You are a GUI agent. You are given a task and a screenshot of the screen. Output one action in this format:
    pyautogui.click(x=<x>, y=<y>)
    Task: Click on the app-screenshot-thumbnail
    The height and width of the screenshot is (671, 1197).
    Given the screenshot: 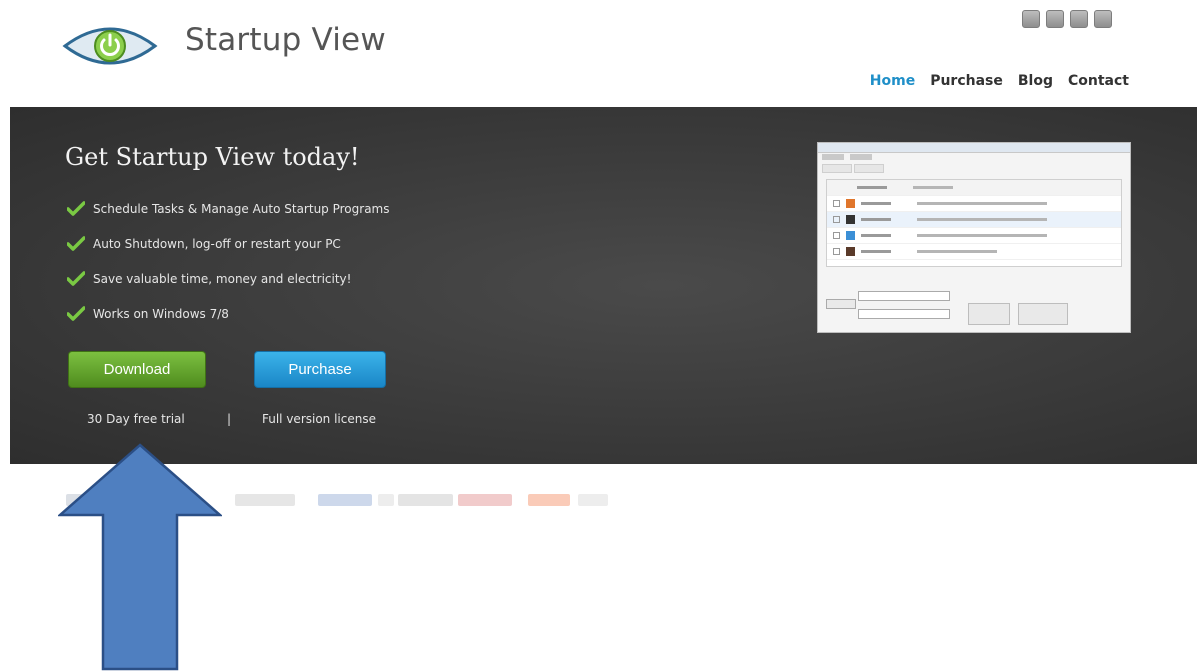 What is the action you would take?
    pyautogui.click(x=974, y=237)
    